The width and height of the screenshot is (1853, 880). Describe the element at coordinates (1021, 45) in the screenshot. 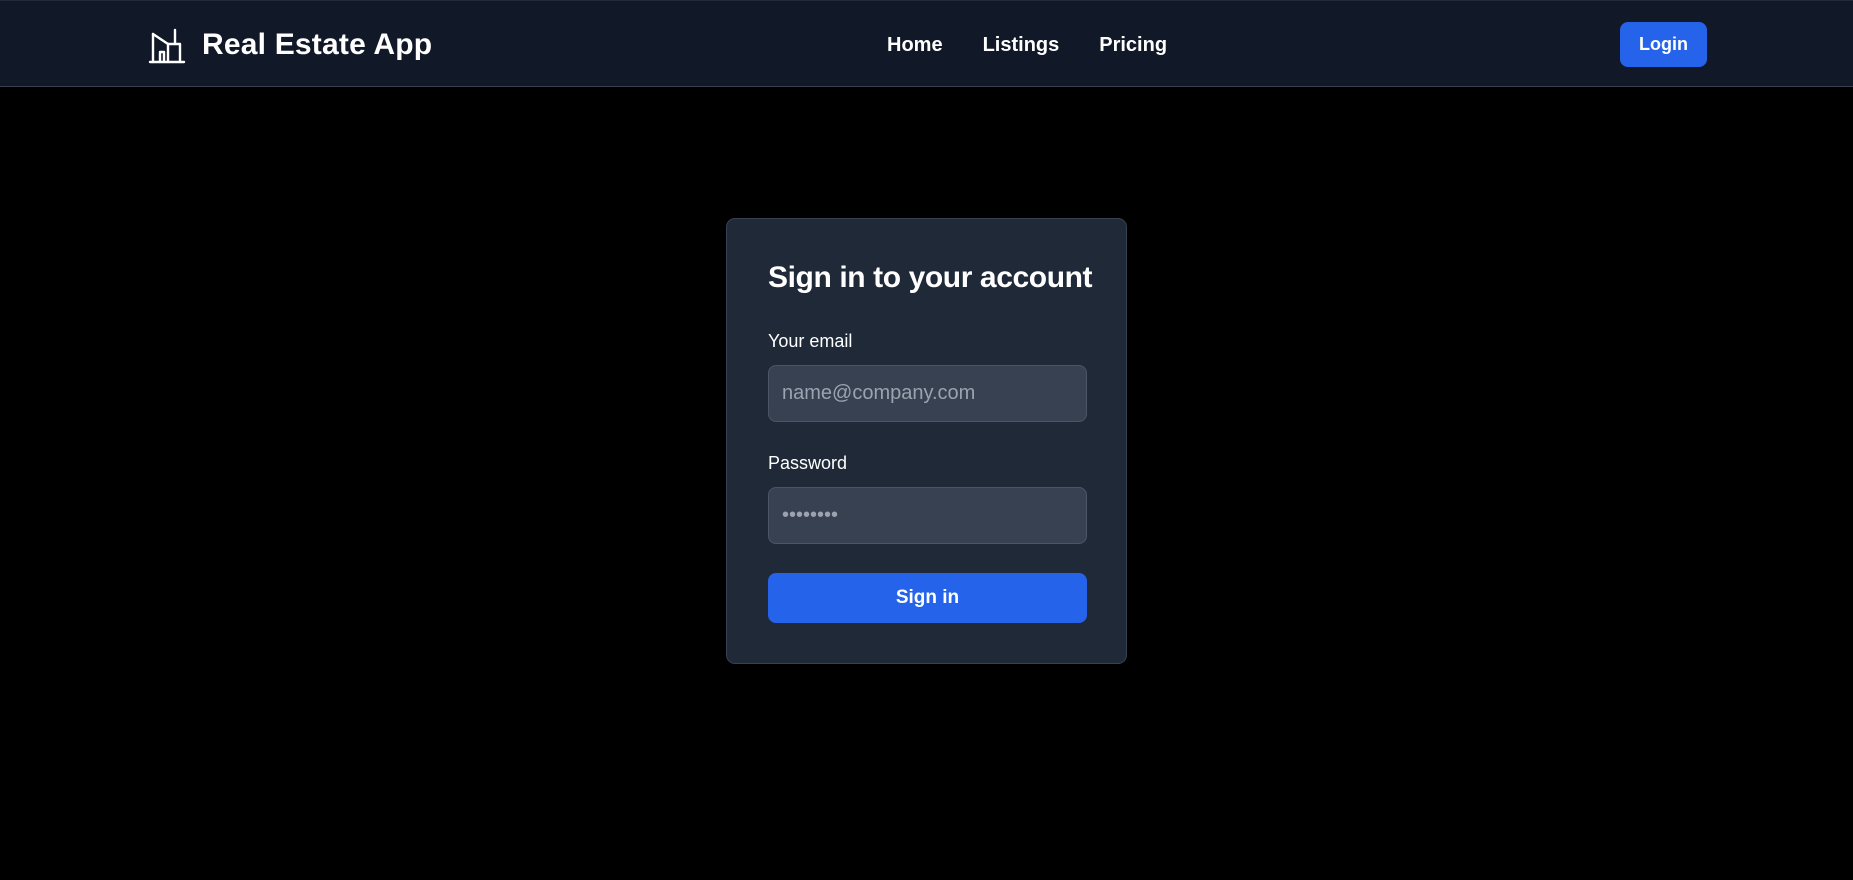

I see `nav-link-listings: Listings` at that location.